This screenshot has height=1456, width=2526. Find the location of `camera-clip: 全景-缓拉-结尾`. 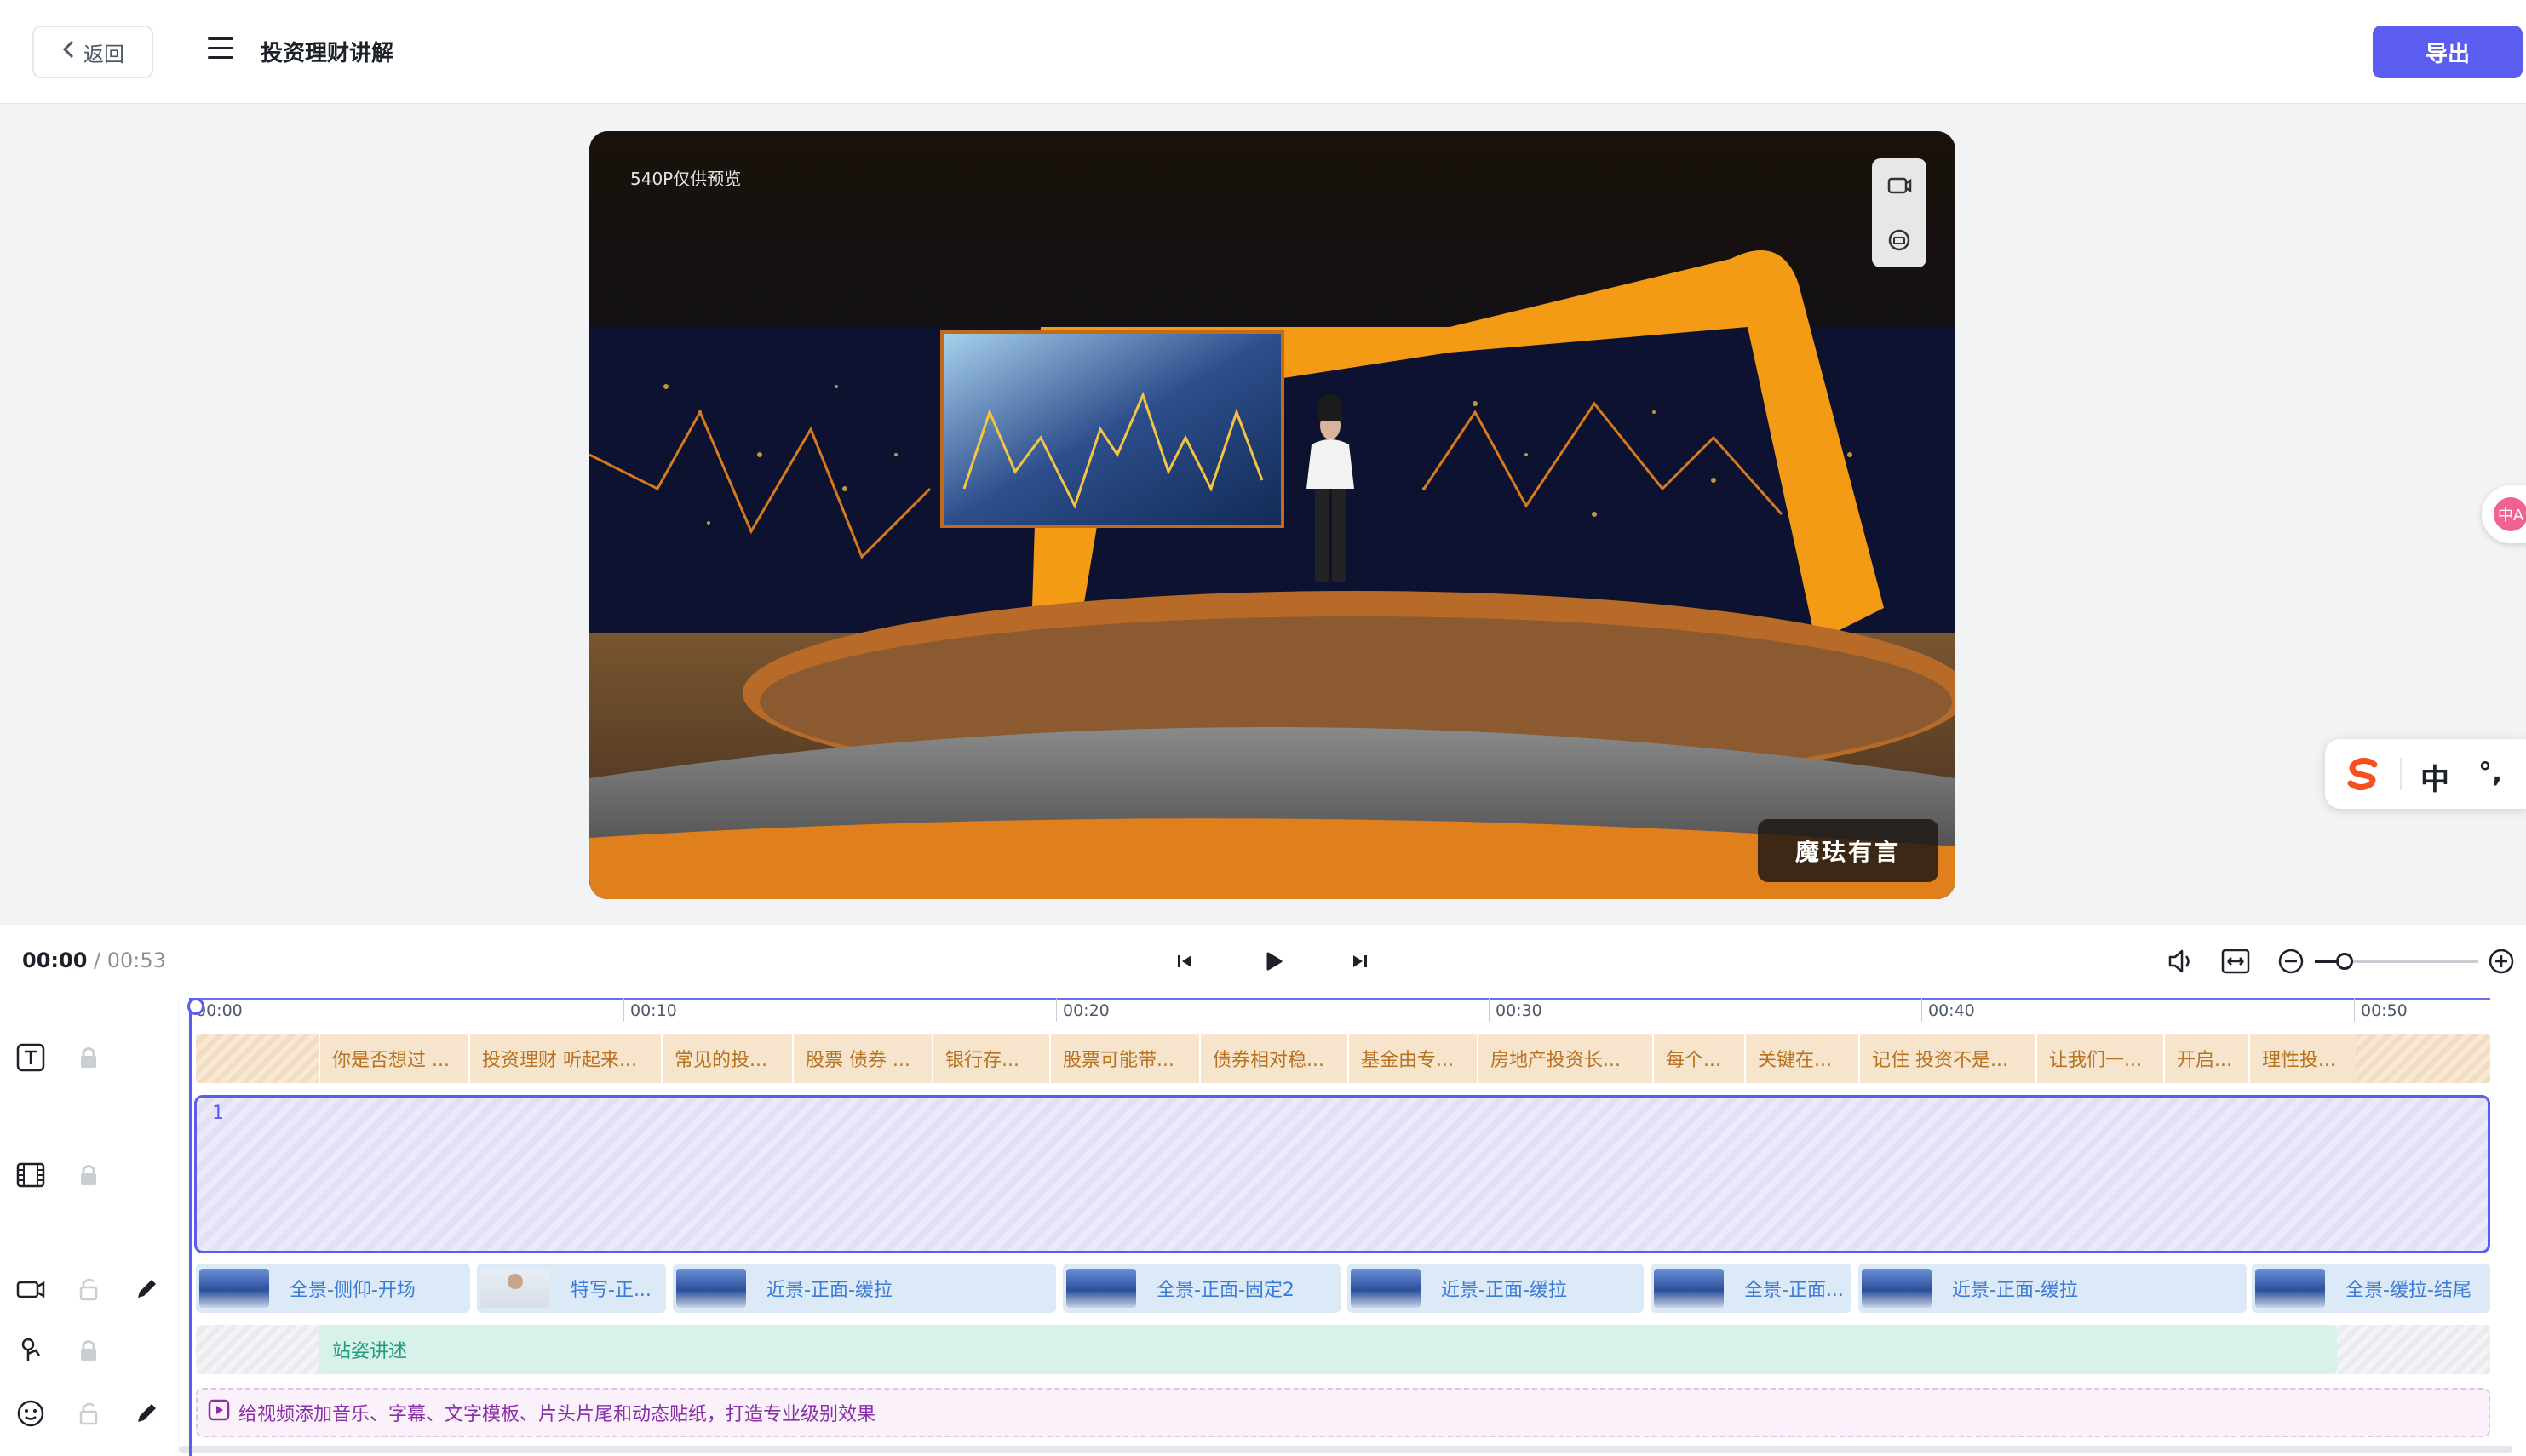

camera-clip: 全景-缓拉-结尾 is located at coordinates (2371, 1288).